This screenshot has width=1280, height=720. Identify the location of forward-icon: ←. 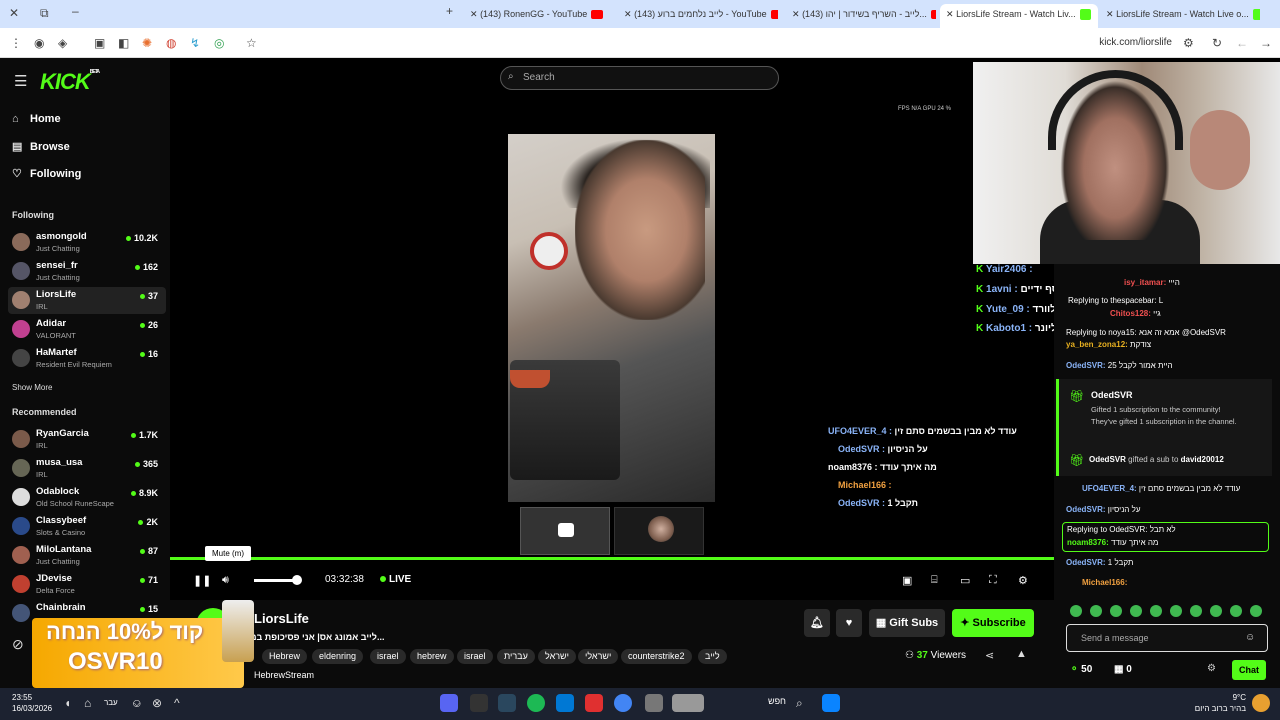
(1242, 43).